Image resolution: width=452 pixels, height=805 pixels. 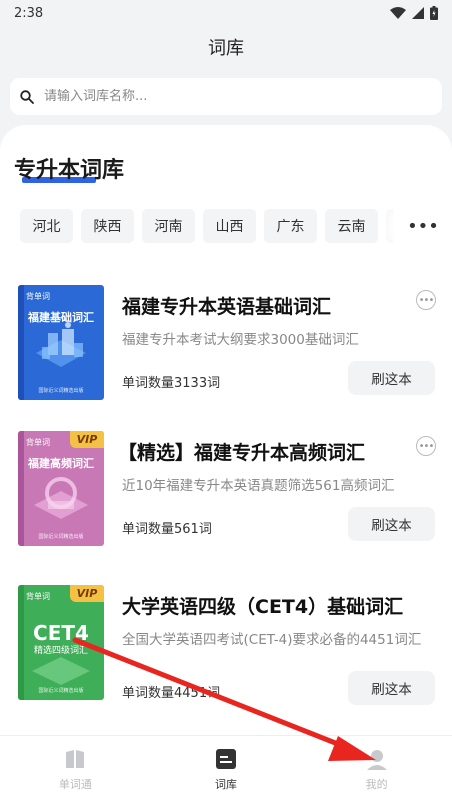 I want to click on bottom-tab-bar: 单词通 词库 我的, so click(x=226, y=770).